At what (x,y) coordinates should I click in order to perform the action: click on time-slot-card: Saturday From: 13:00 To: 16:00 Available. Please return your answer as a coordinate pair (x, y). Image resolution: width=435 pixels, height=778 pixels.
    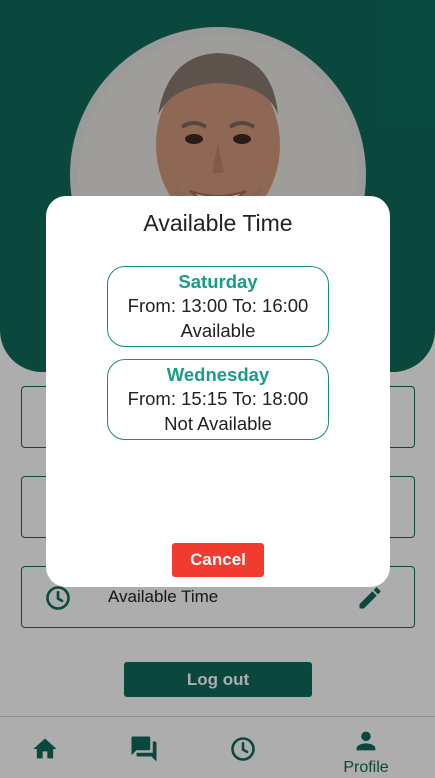
    Looking at the image, I should click on (218, 306).